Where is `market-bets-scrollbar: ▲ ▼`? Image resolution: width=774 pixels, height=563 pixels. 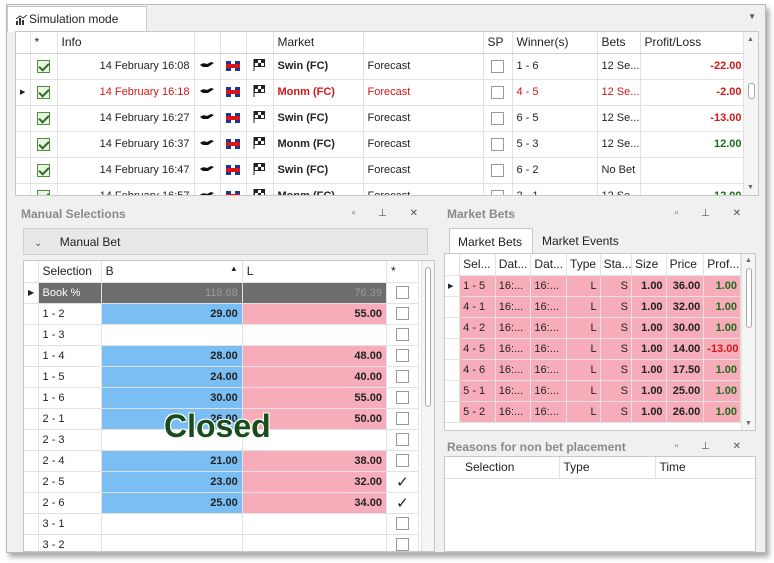 market-bets-scrollbar: ▲ ▼ is located at coordinates (748, 342).